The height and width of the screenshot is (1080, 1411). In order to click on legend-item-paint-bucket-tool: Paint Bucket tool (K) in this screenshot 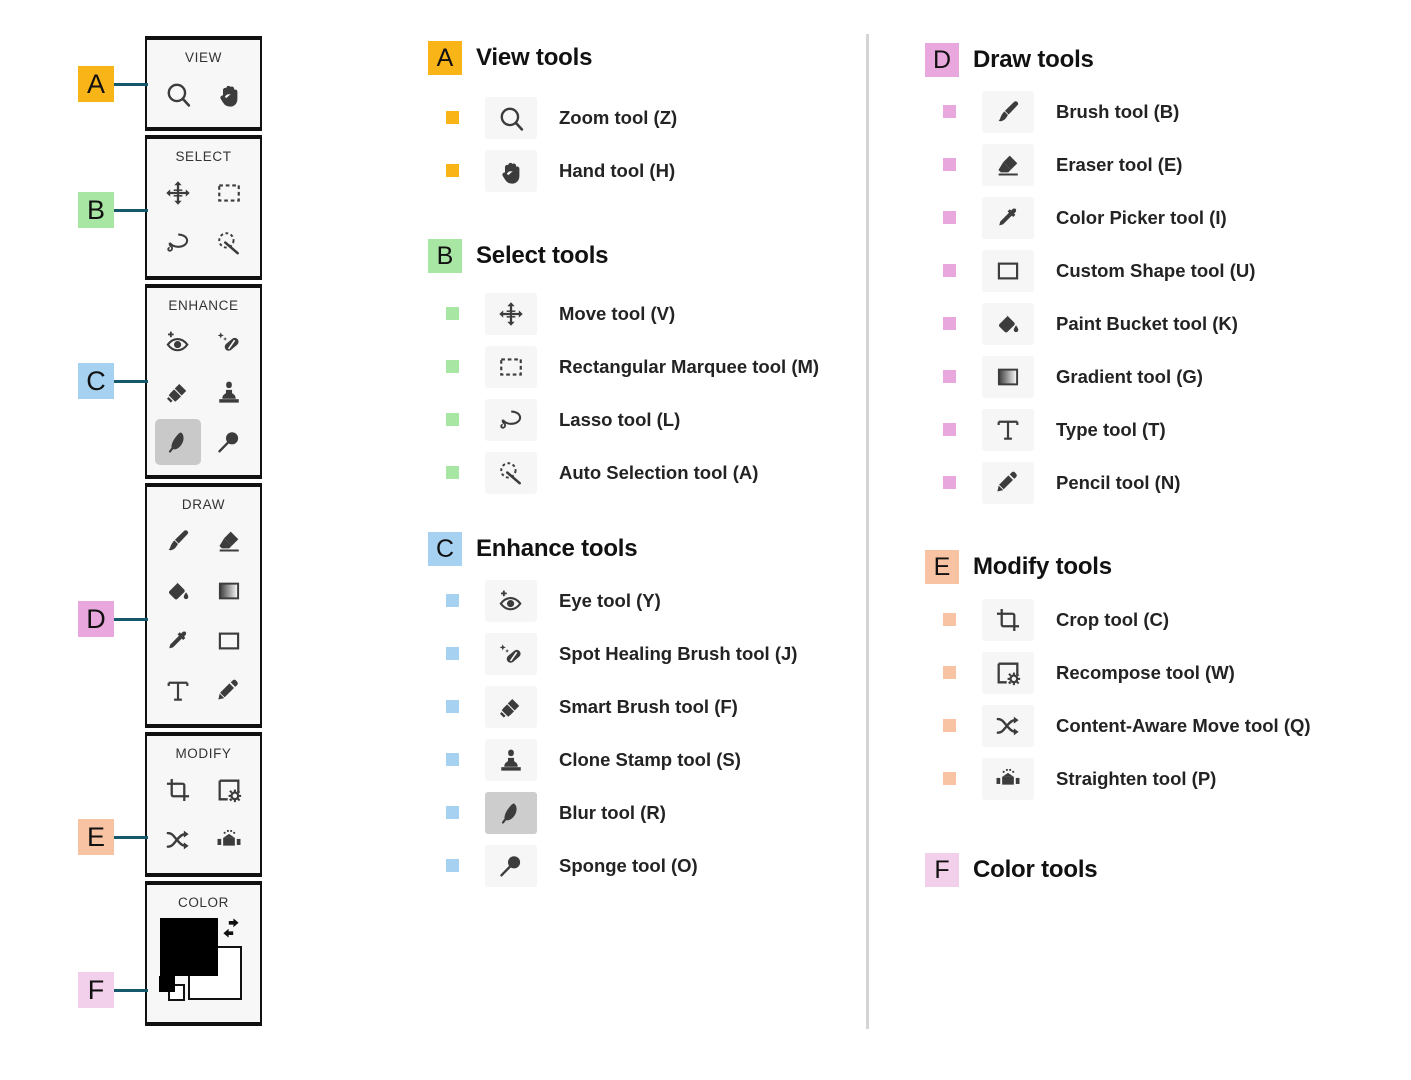, I will do `click(1160, 323)`.